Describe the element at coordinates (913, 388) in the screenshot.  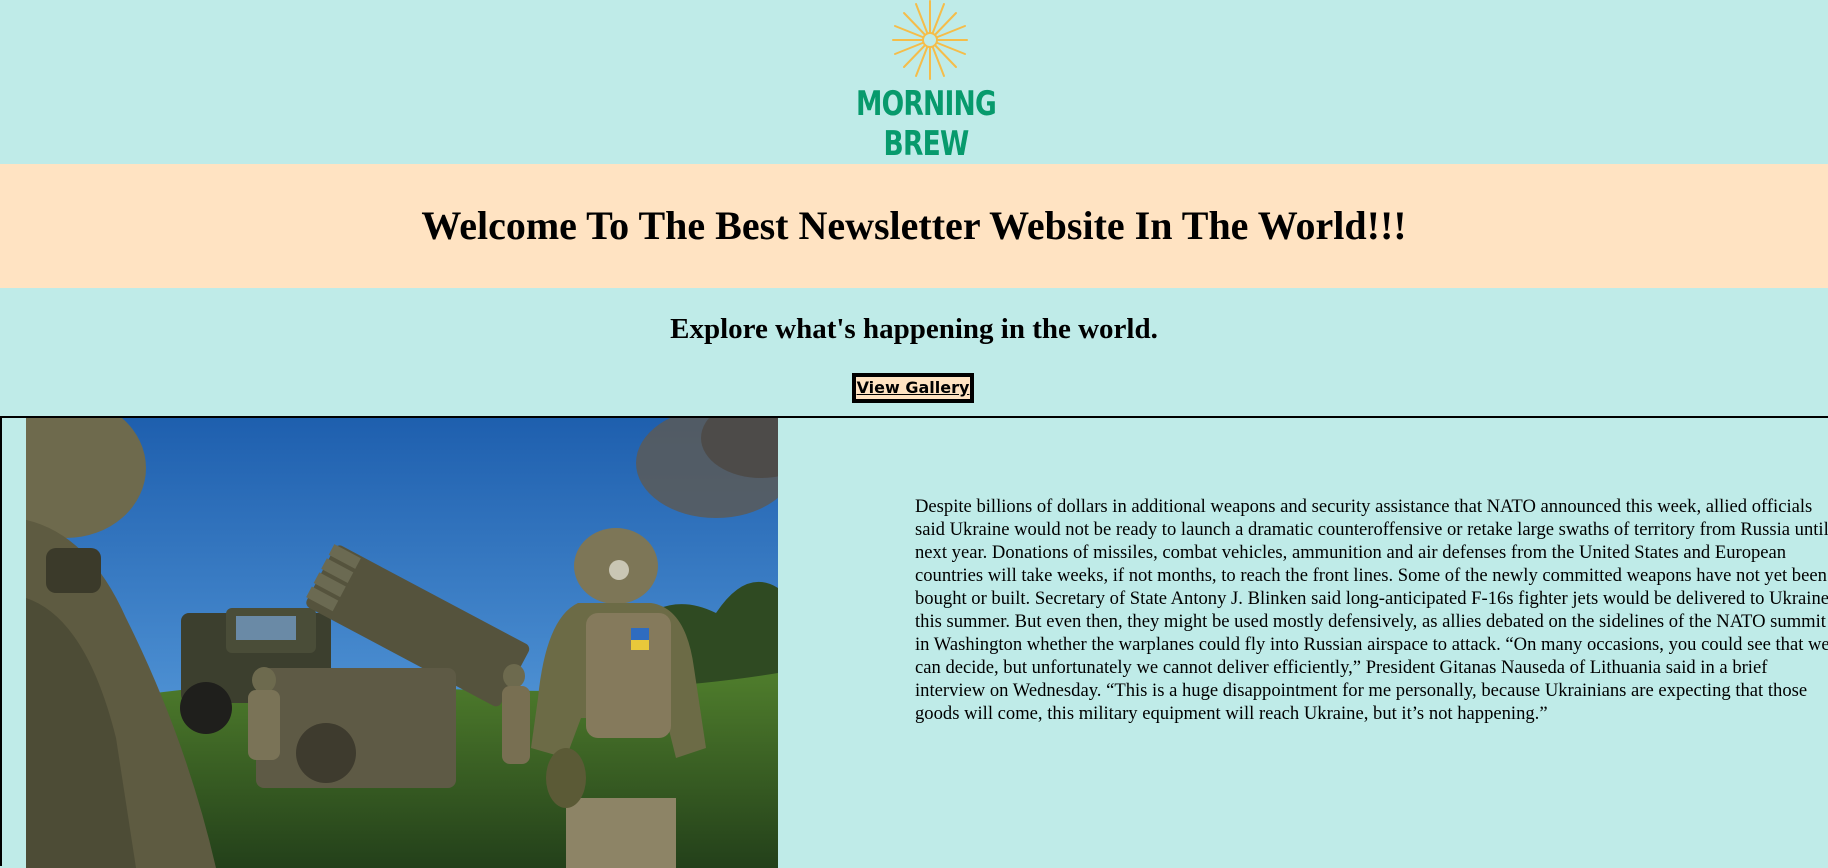
I see `view-gallery-button: View Gallery` at that location.